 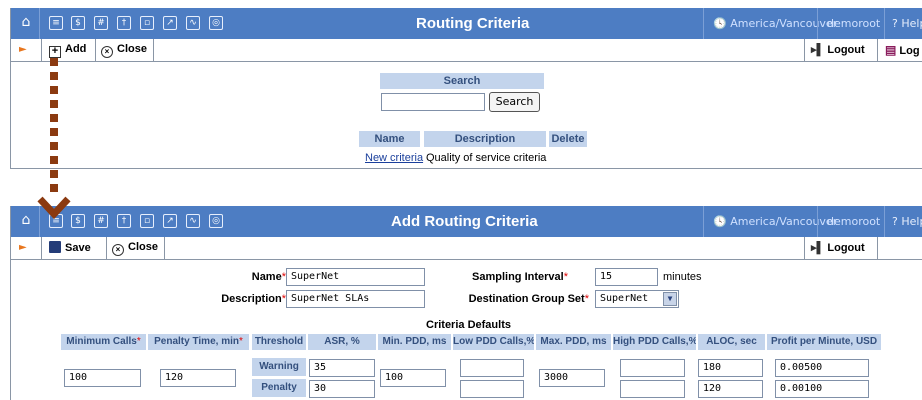 I want to click on log-button: ▤ Log, so click(x=902, y=50).